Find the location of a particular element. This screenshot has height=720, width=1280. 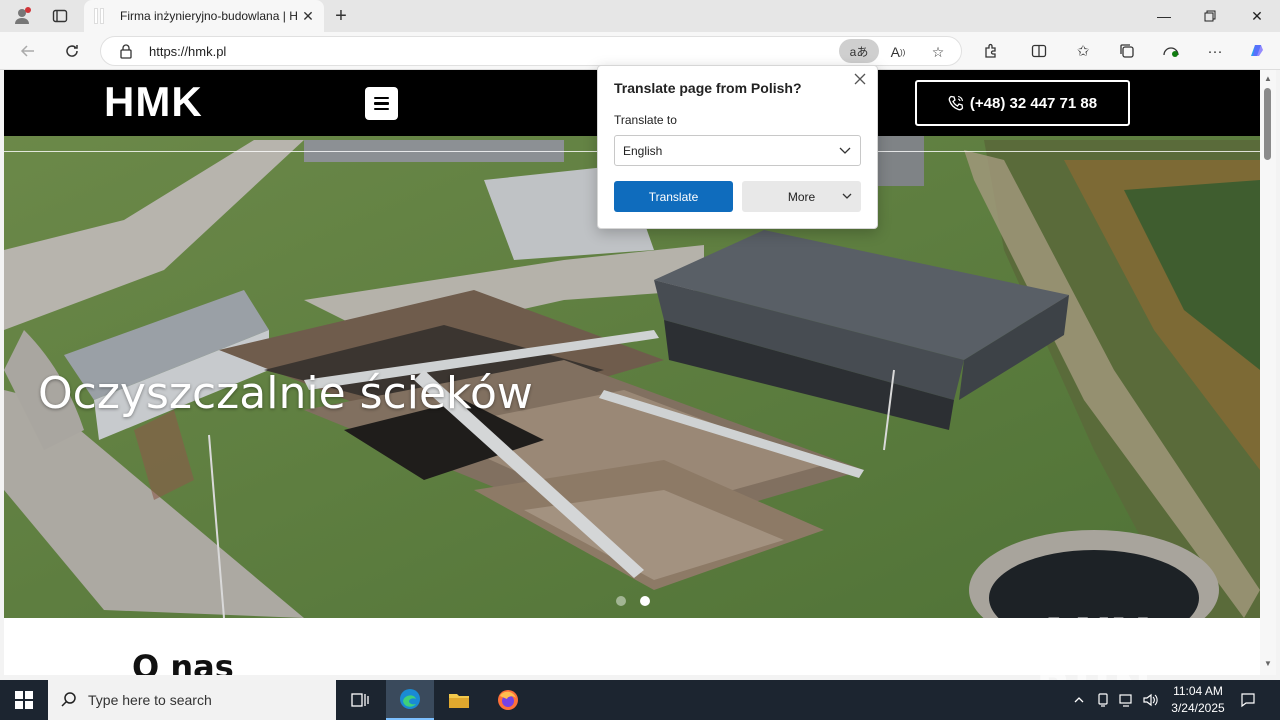

more-button-label: More is located at coordinates (801, 196).